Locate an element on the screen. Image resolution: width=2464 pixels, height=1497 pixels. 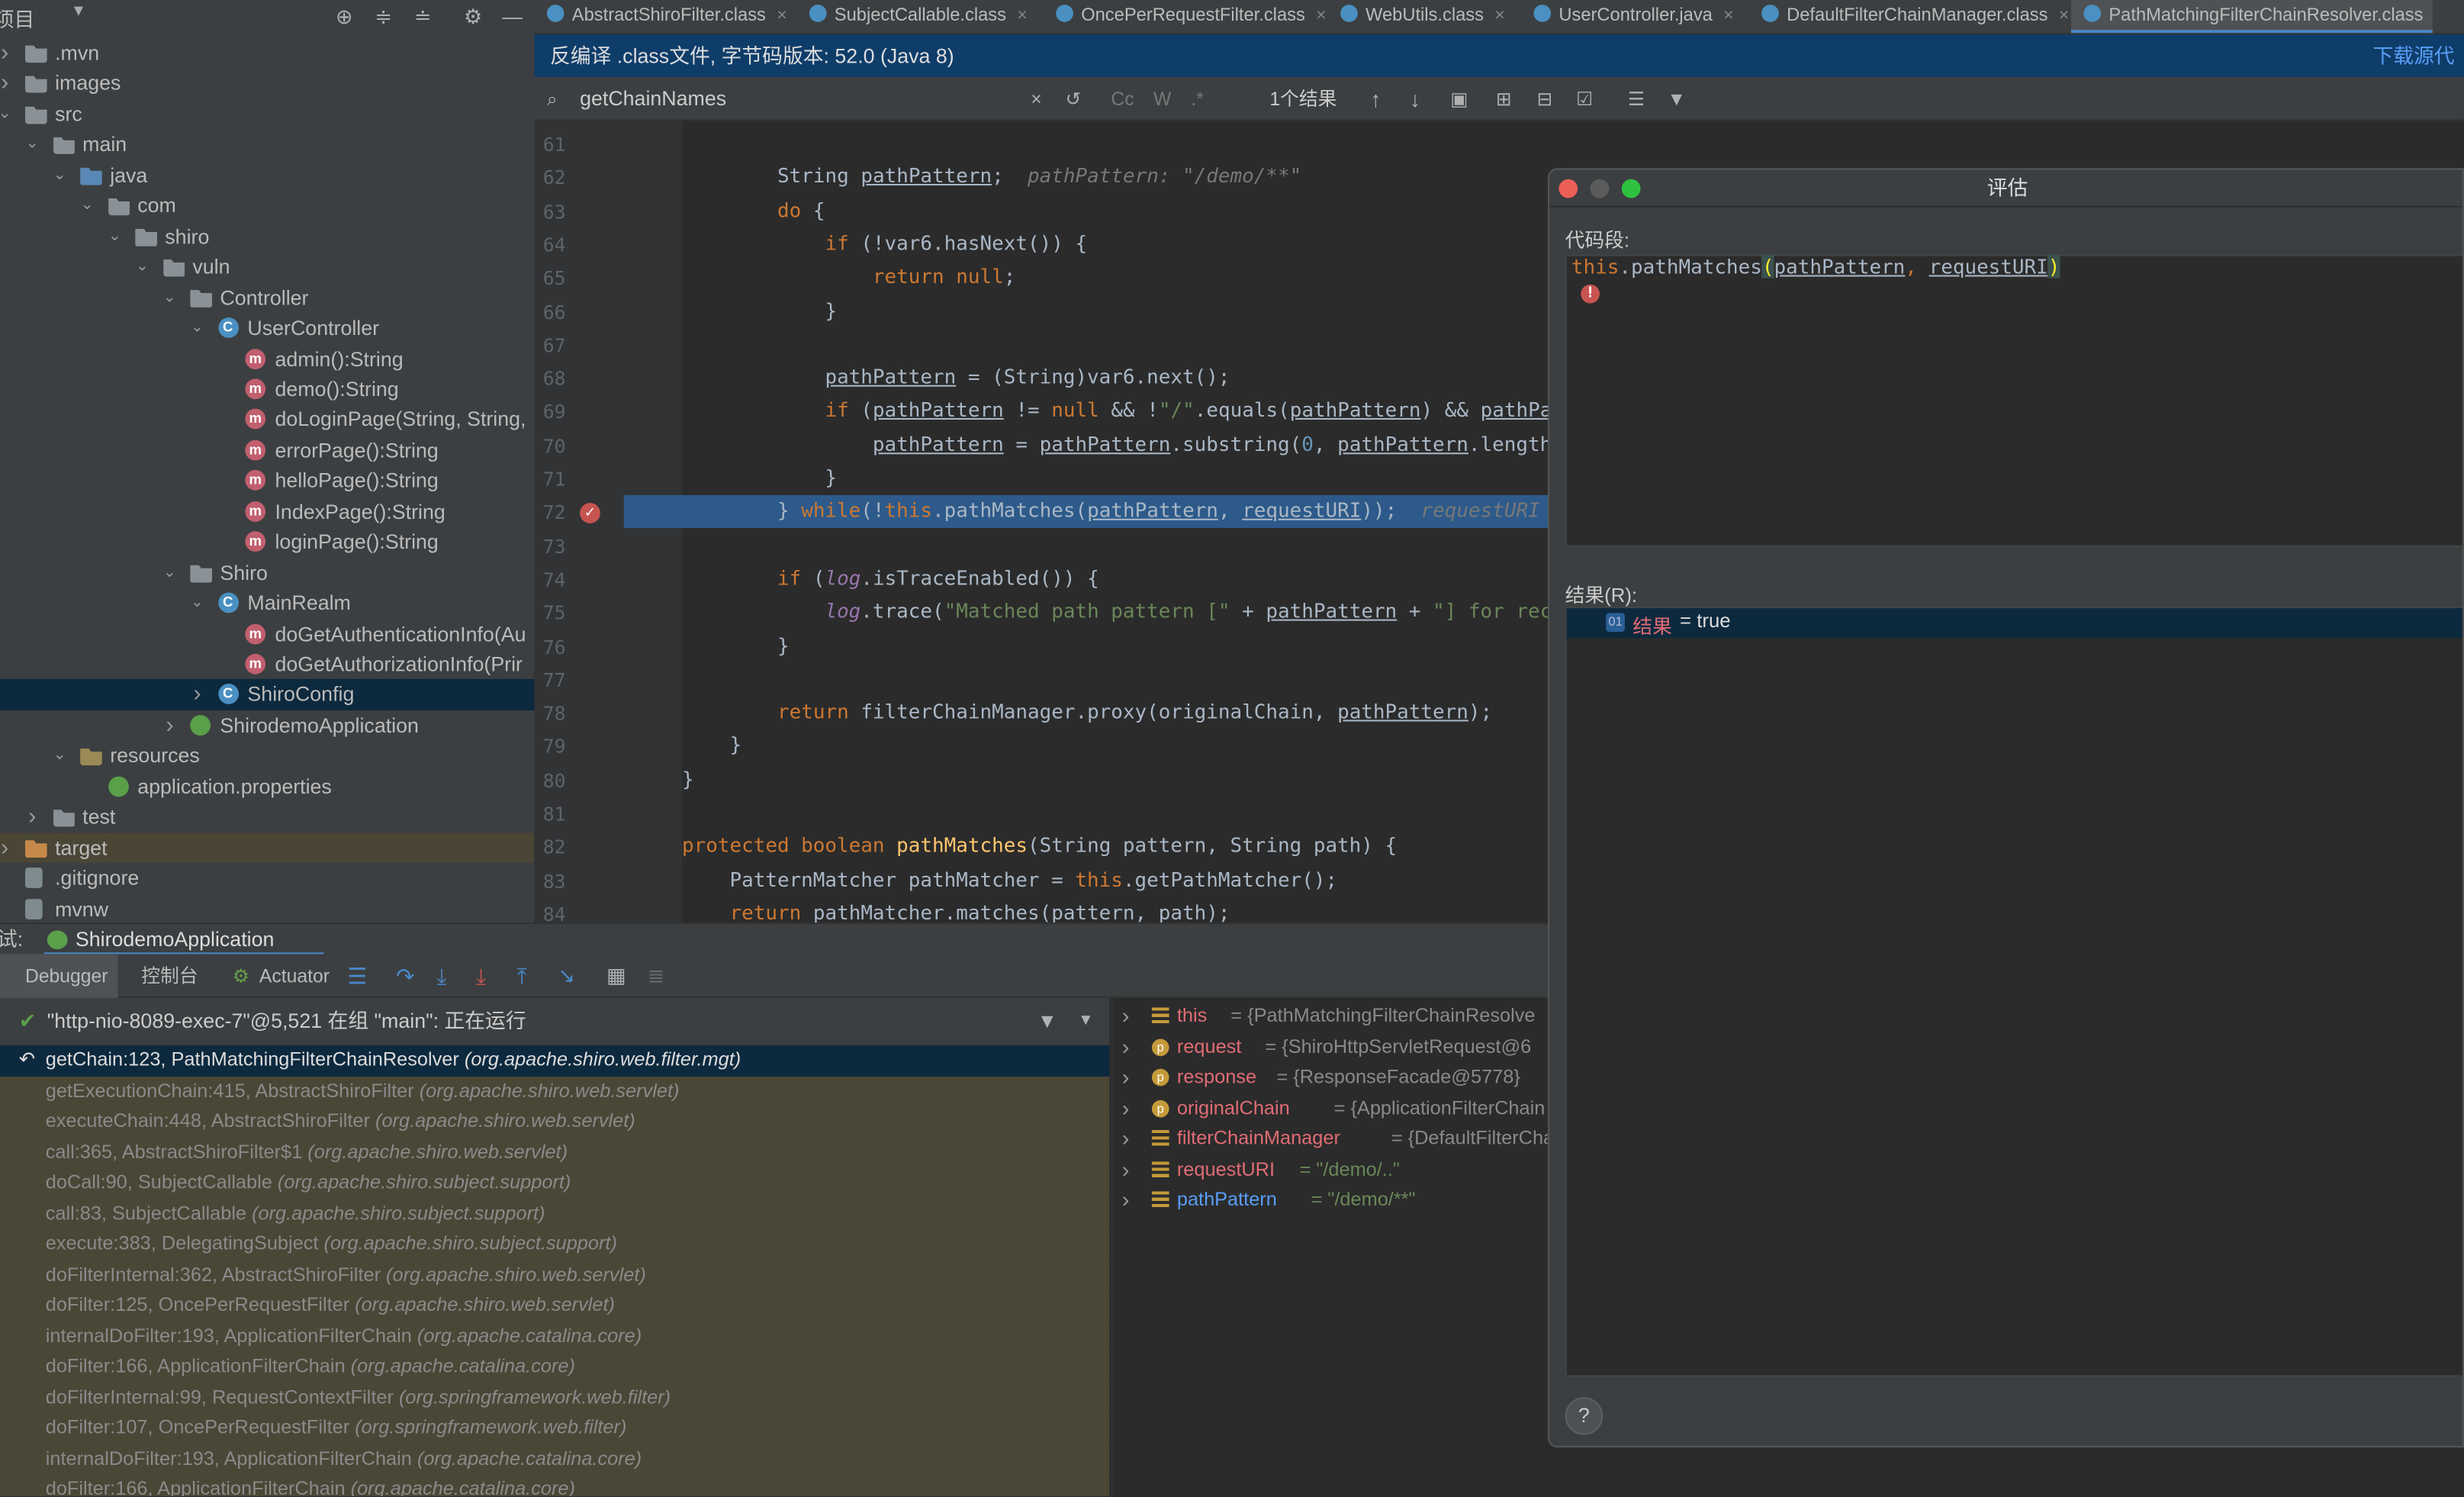
arrow-up-icon: ↑ is located at coordinates (1375, 99).